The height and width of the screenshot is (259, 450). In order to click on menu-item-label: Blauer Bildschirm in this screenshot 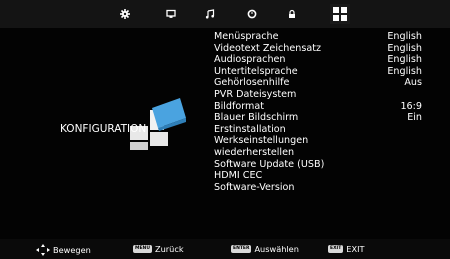, I will do `click(256, 118)`.